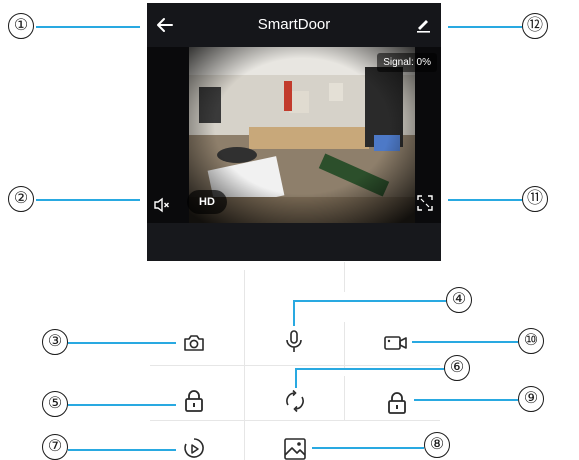  I want to click on signal-strength-badge: Signal: 0%, so click(407, 62).